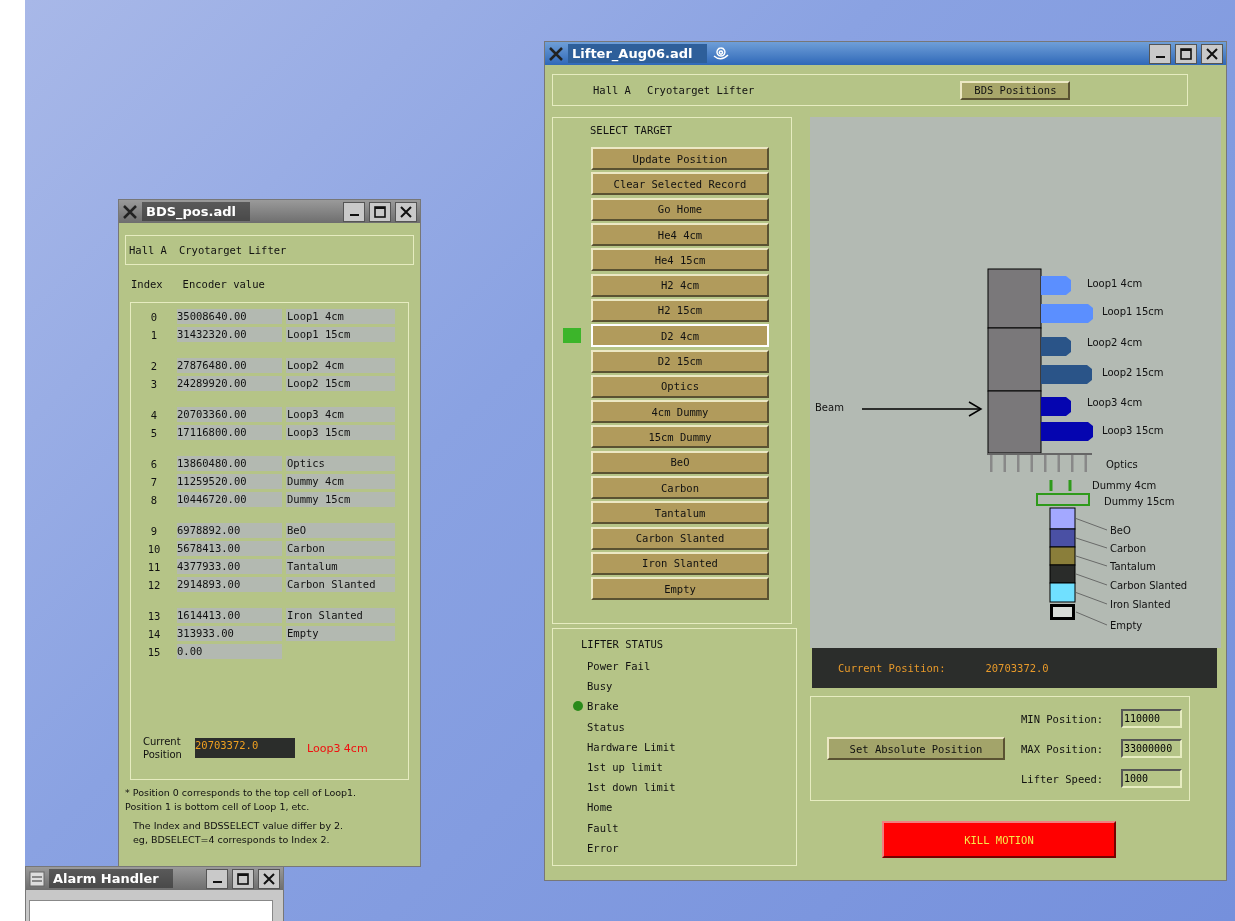 The height and width of the screenshot is (921, 1235). What do you see at coordinates (223, 284) in the screenshot?
I see `column-header: Encoder value` at bounding box center [223, 284].